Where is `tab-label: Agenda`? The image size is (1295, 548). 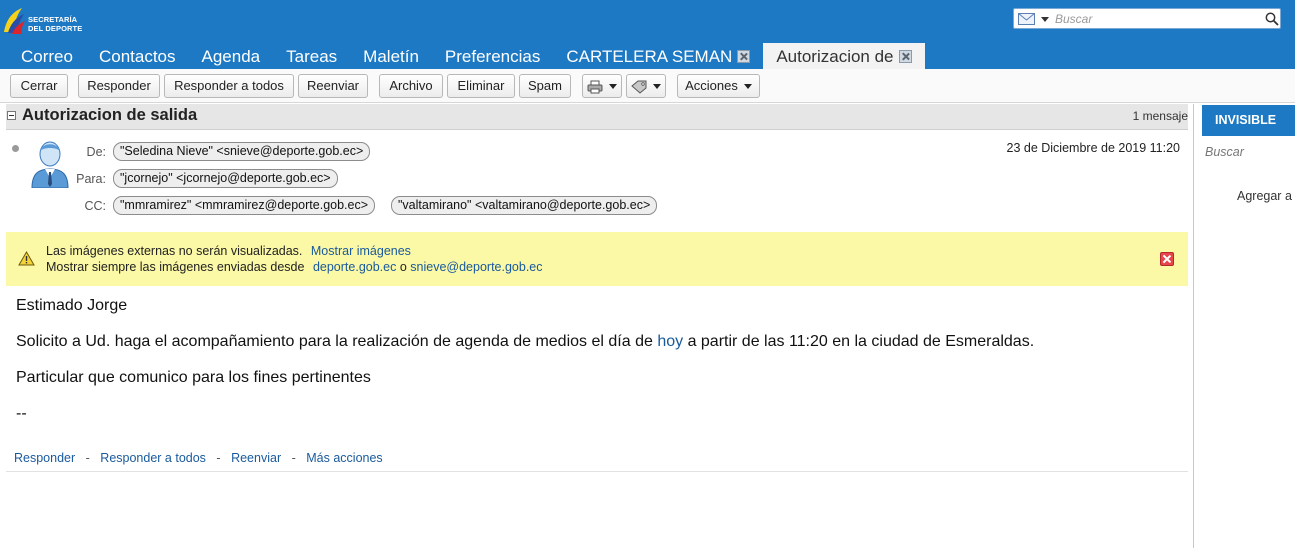
tab-label: Agenda is located at coordinates (231, 56).